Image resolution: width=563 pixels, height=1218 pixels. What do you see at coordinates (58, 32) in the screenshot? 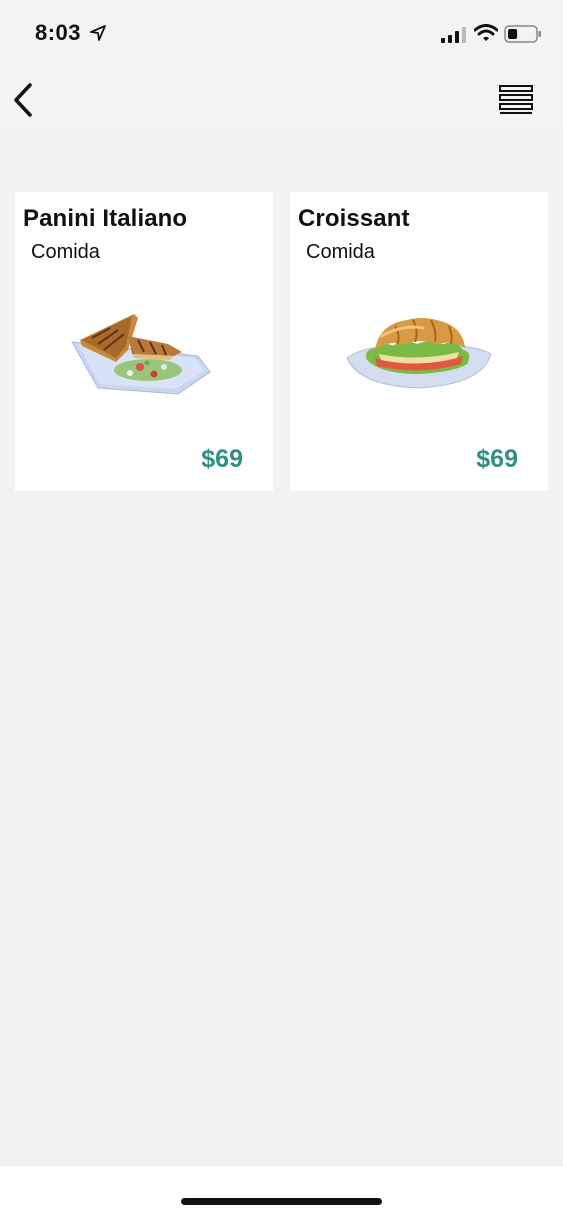
I see `status-time: 8:03` at bounding box center [58, 32].